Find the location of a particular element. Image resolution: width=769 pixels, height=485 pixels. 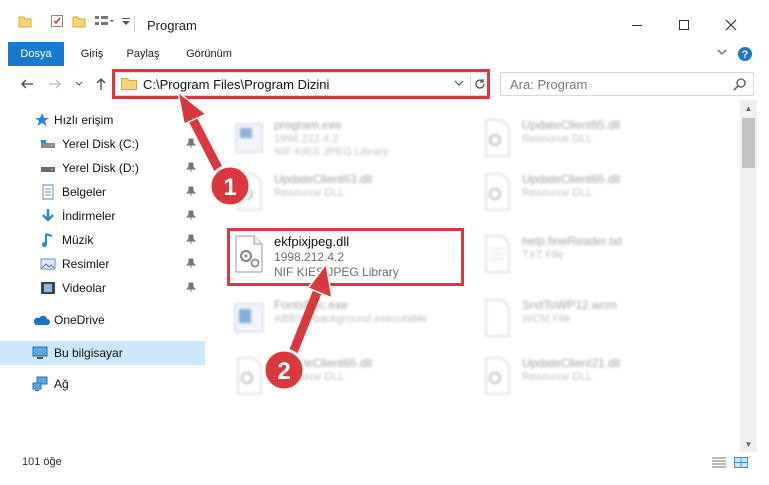

recent-locations-button is located at coordinates (79, 84).